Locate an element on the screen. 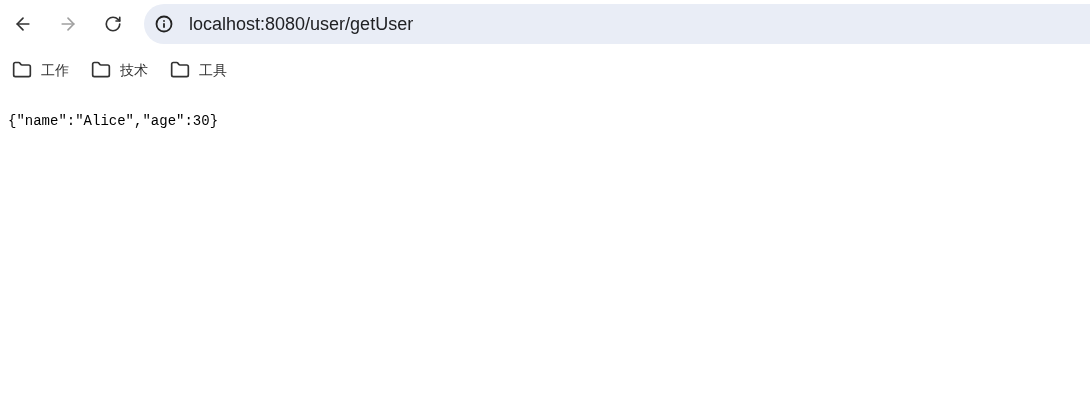  reload-icon is located at coordinates (113, 24).